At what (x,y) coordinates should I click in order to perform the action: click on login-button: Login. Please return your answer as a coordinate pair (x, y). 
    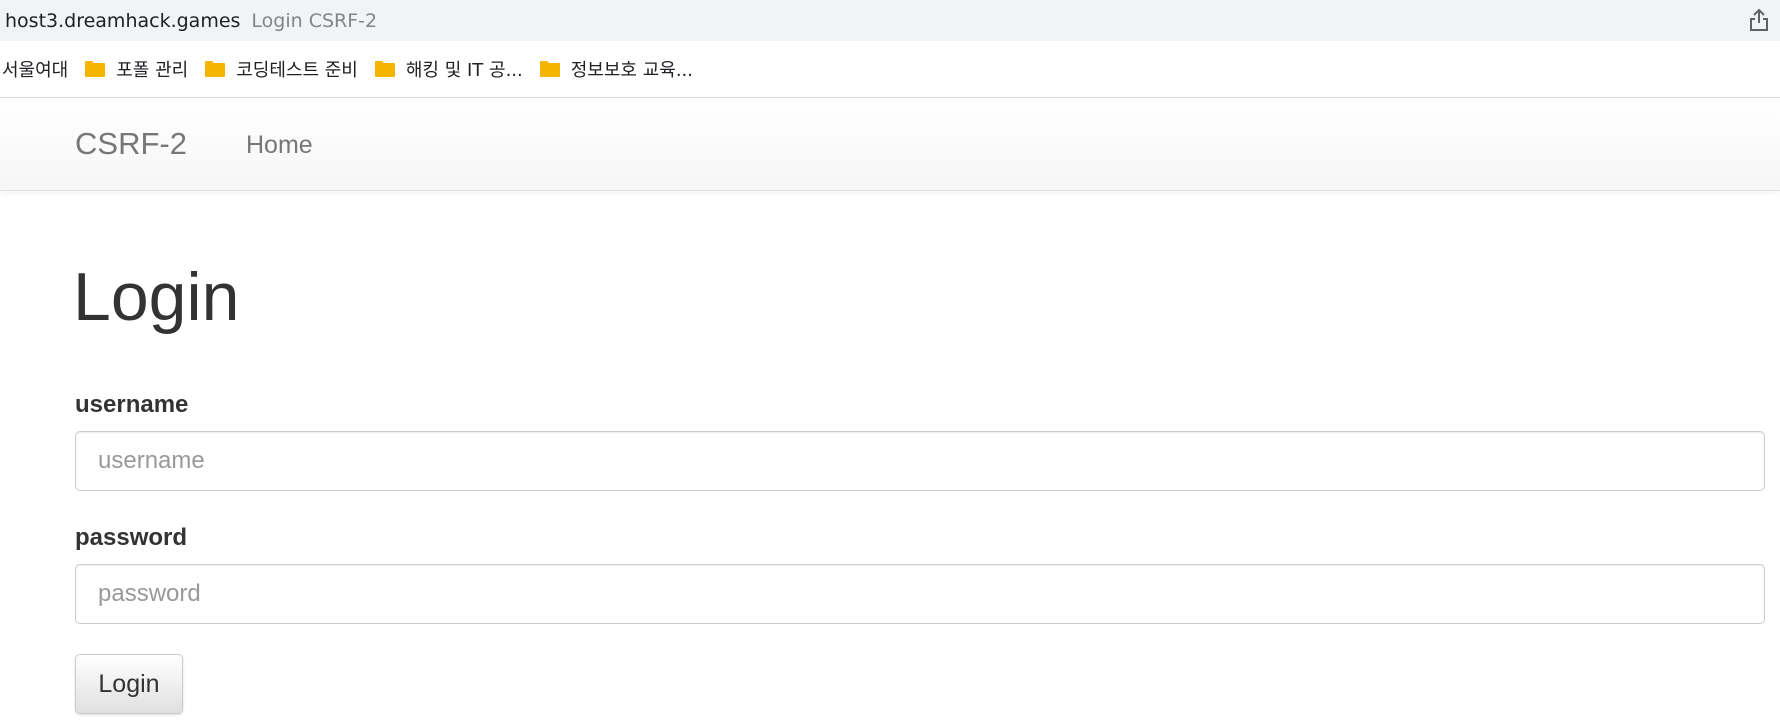
    Looking at the image, I should click on (129, 684).